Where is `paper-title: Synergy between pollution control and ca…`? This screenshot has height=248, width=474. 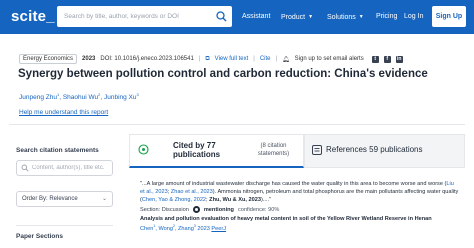
paper-title: Synergy between pollution control and ca… is located at coordinates (223, 74).